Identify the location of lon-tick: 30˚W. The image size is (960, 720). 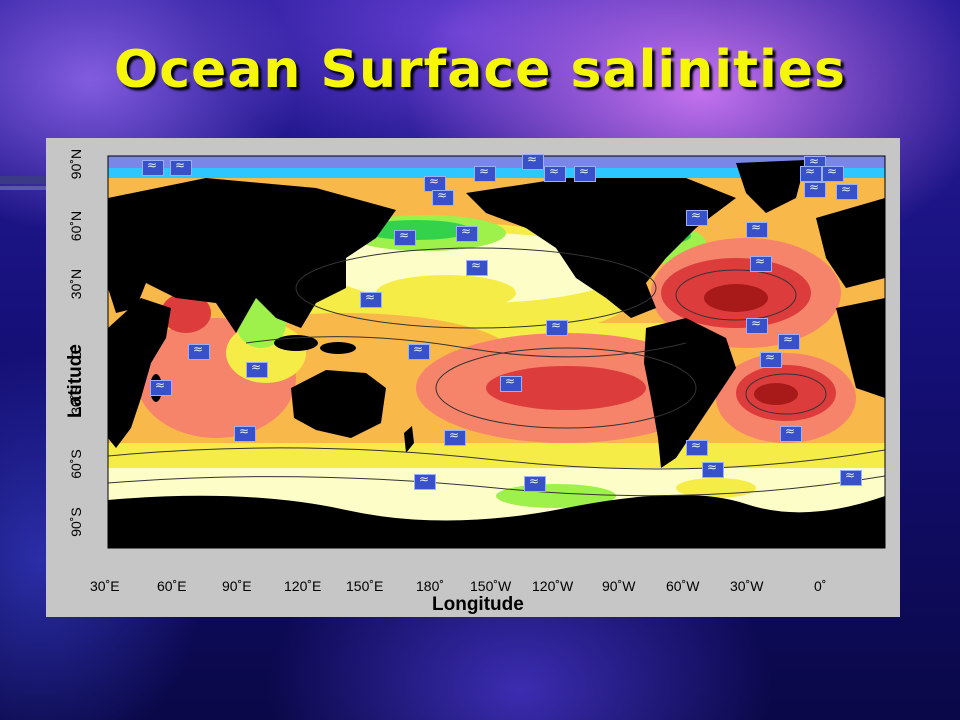
(747, 586).